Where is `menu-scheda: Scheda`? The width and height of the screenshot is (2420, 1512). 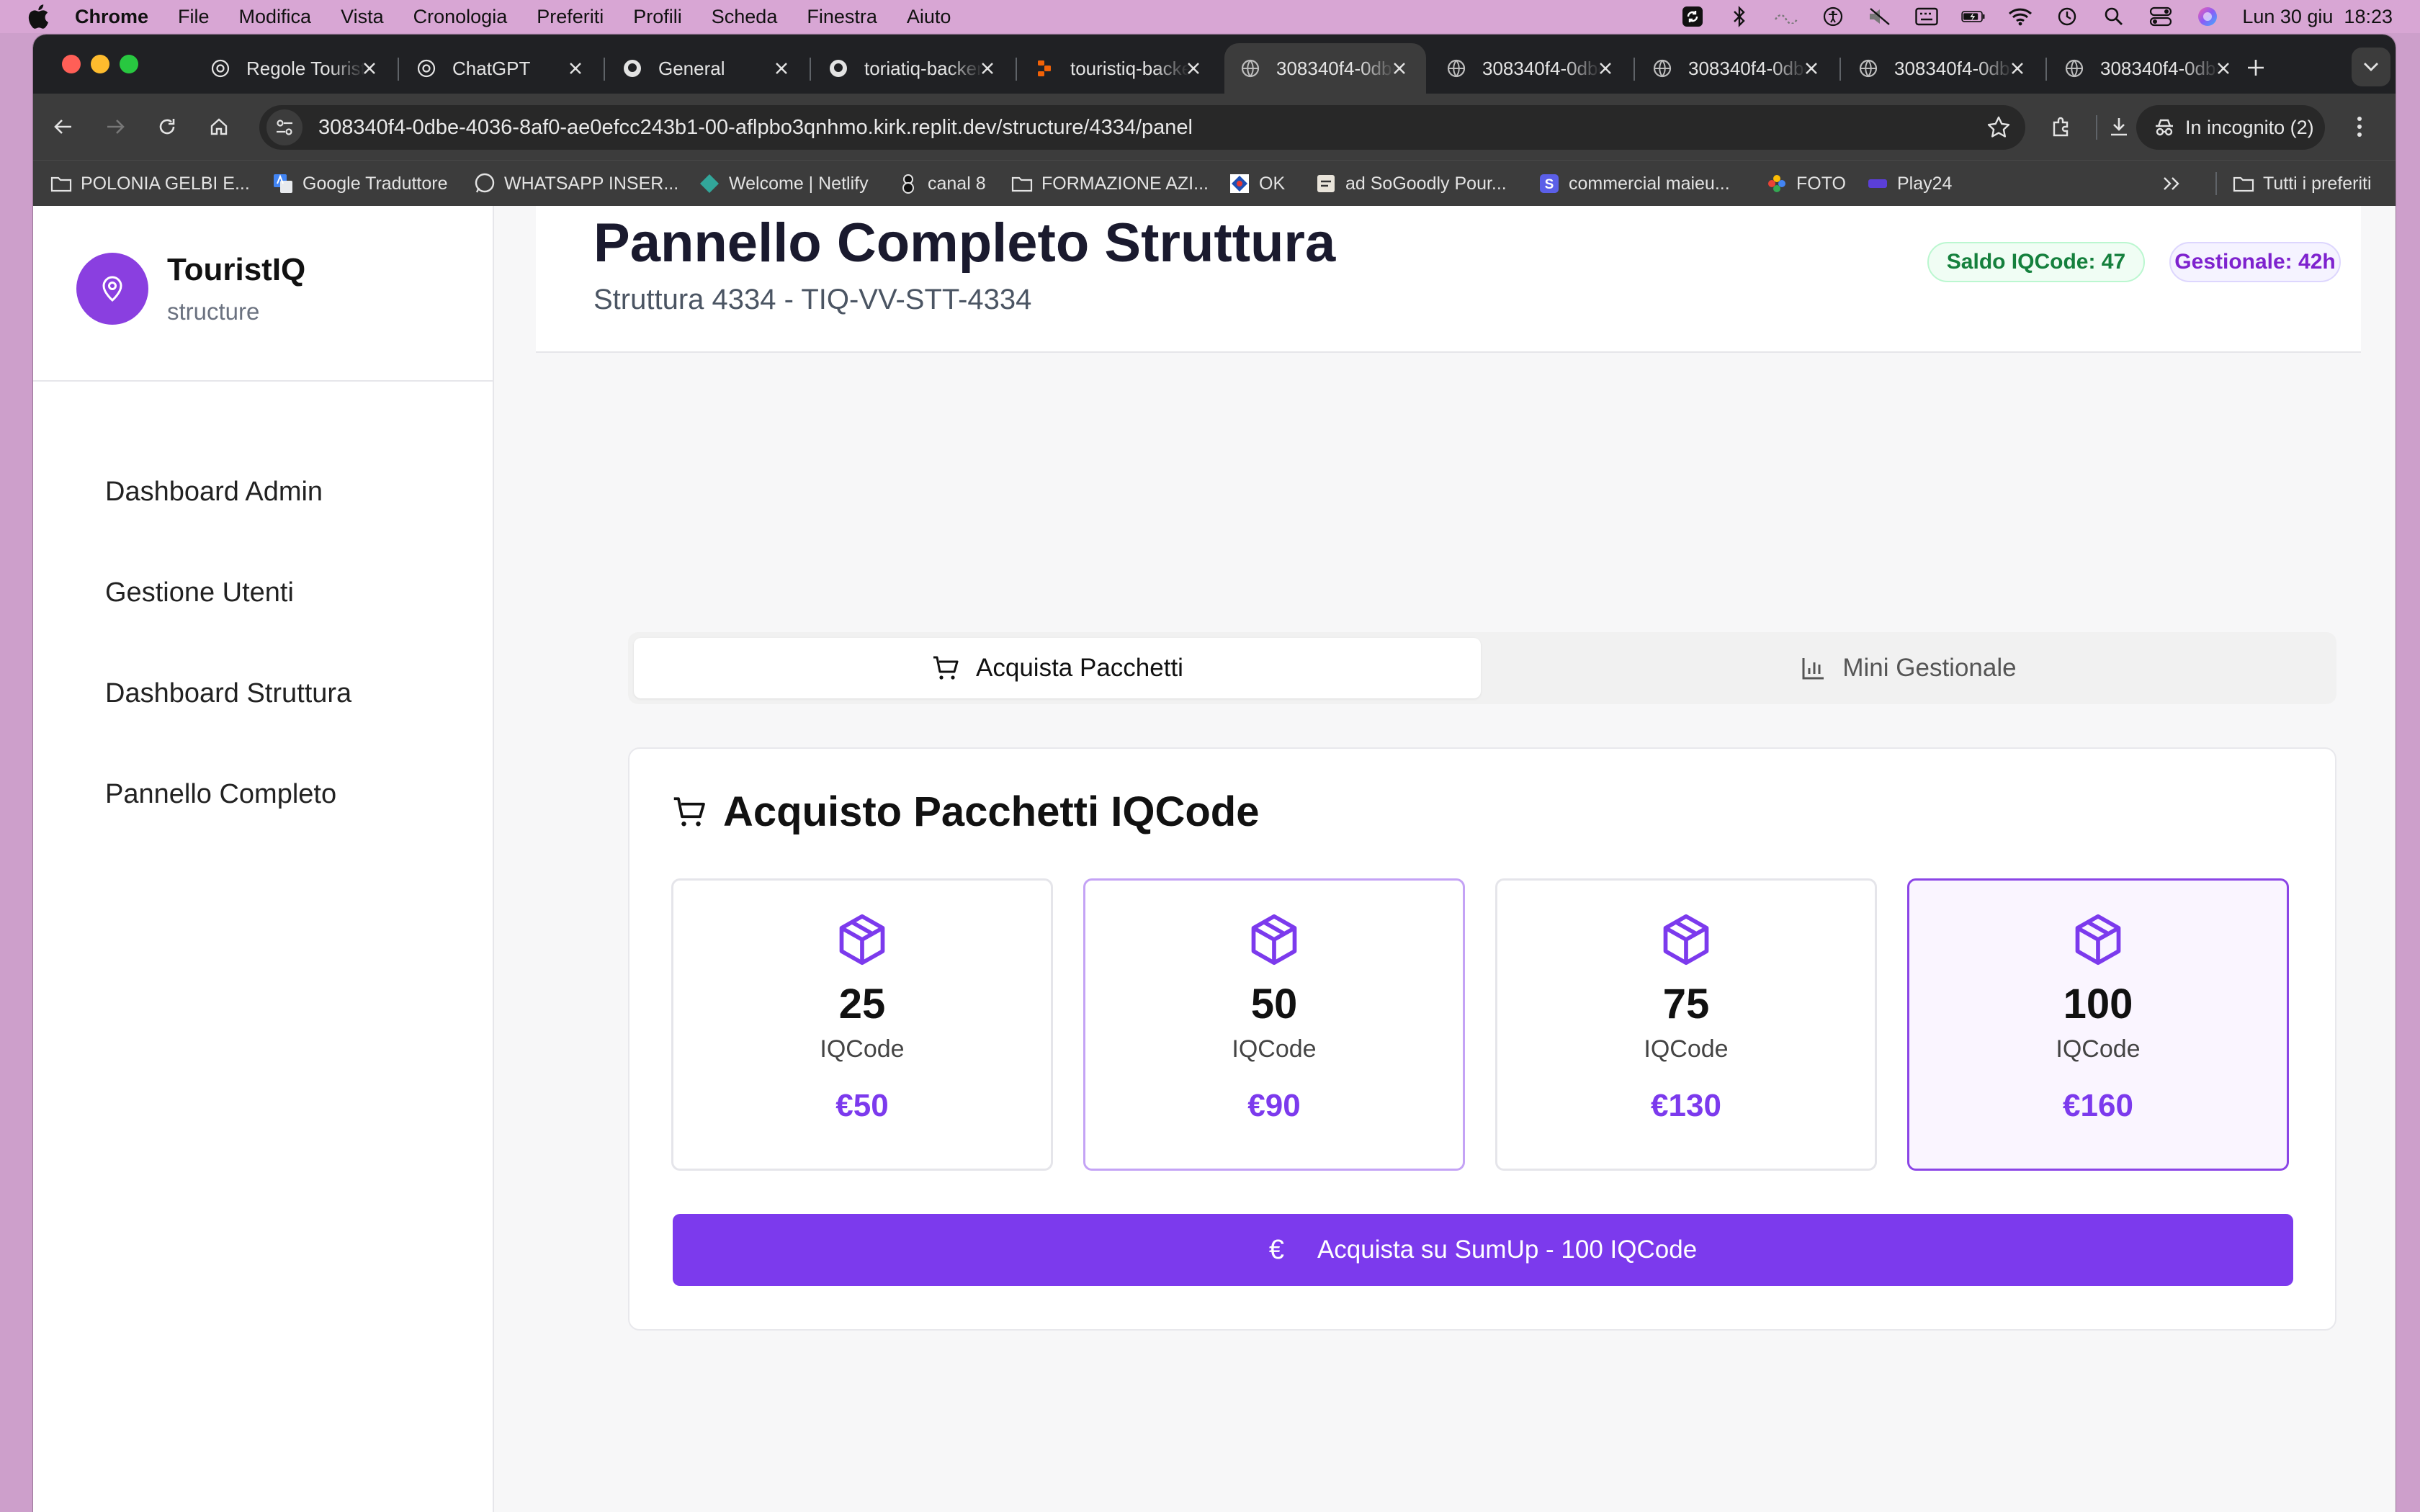 menu-scheda: Scheda is located at coordinates (745, 17).